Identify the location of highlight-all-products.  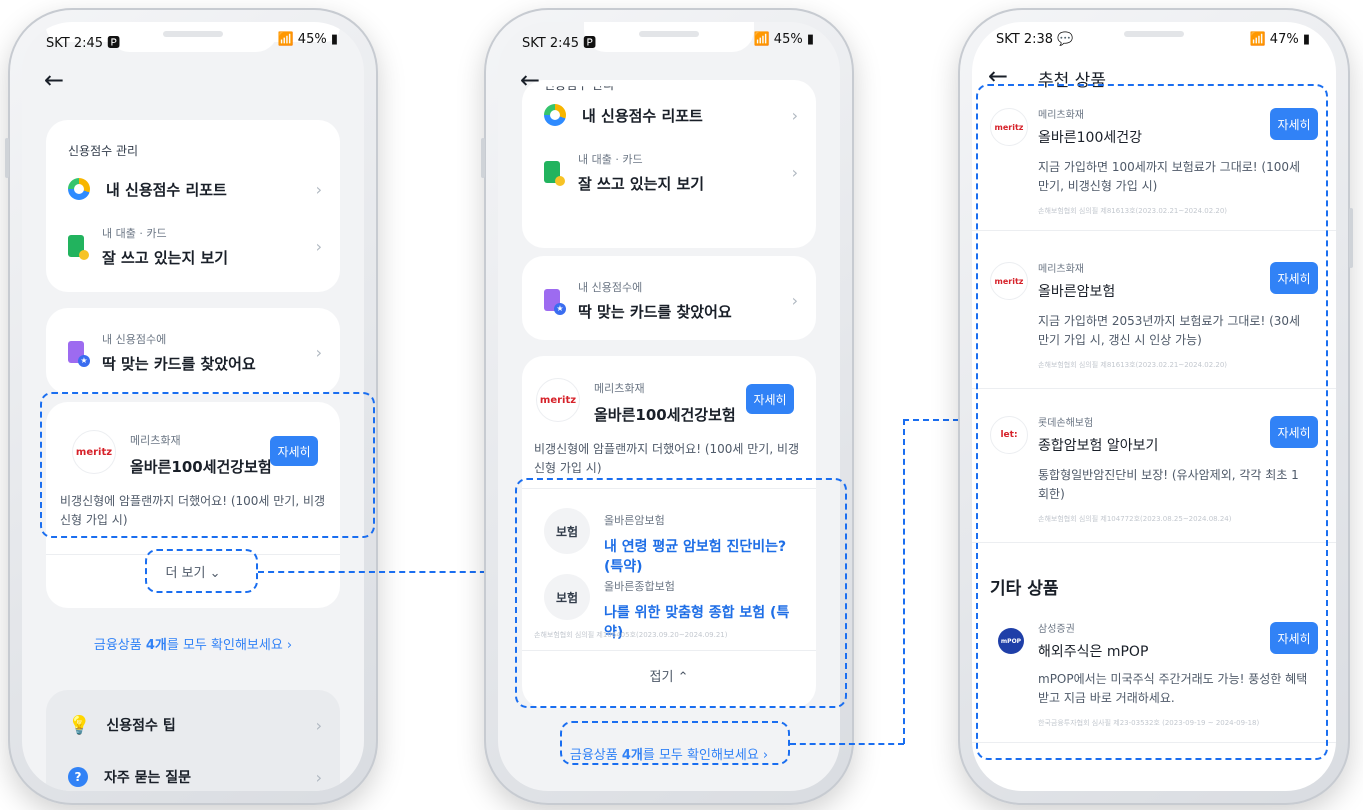
(675, 743).